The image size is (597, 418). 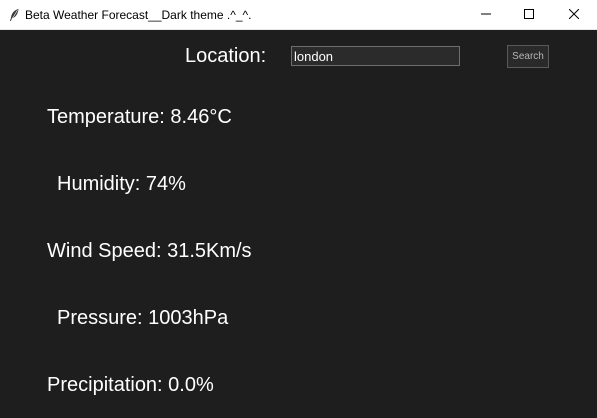 What do you see at coordinates (130, 385) in the screenshot?
I see `precipitation-label: Precipitation: 0.0%` at bounding box center [130, 385].